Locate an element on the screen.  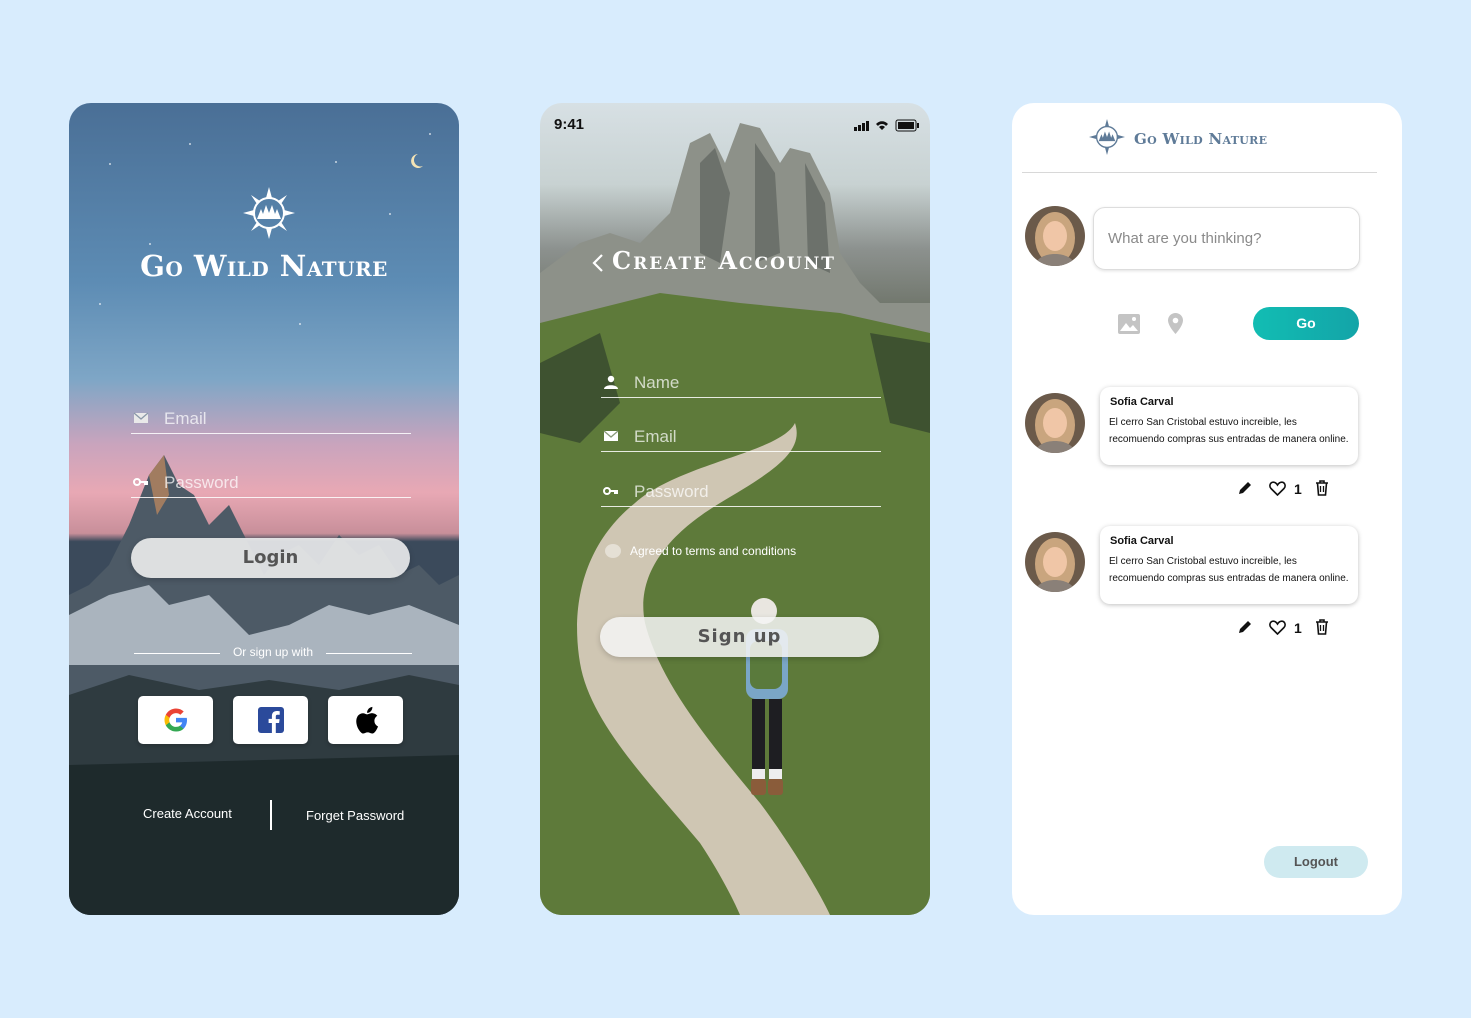
or-sign-up-divider: Or sign up with is located at coordinates (273, 653).